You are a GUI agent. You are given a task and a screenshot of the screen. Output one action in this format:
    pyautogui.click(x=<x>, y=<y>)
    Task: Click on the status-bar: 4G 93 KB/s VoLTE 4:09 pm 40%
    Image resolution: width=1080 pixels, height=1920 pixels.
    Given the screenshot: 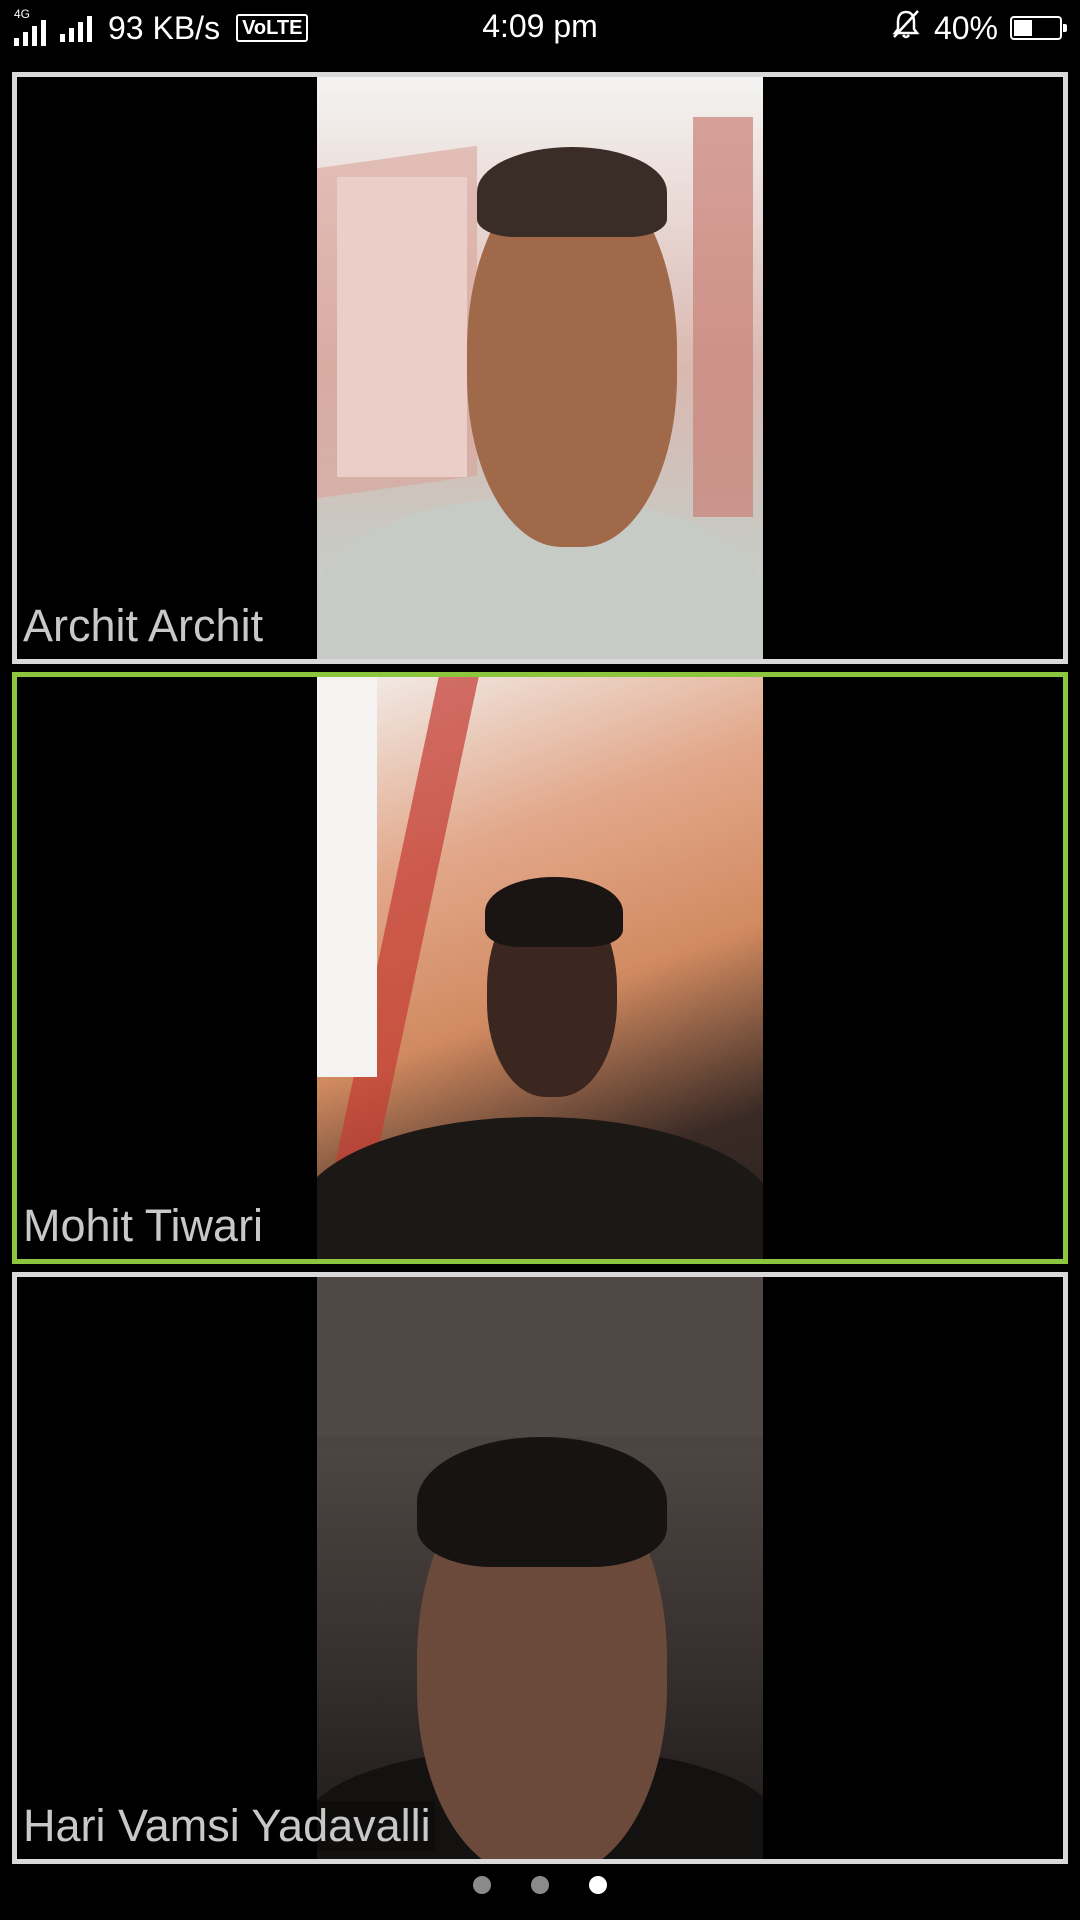 What is the action you would take?
    pyautogui.click(x=540, y=28)
    